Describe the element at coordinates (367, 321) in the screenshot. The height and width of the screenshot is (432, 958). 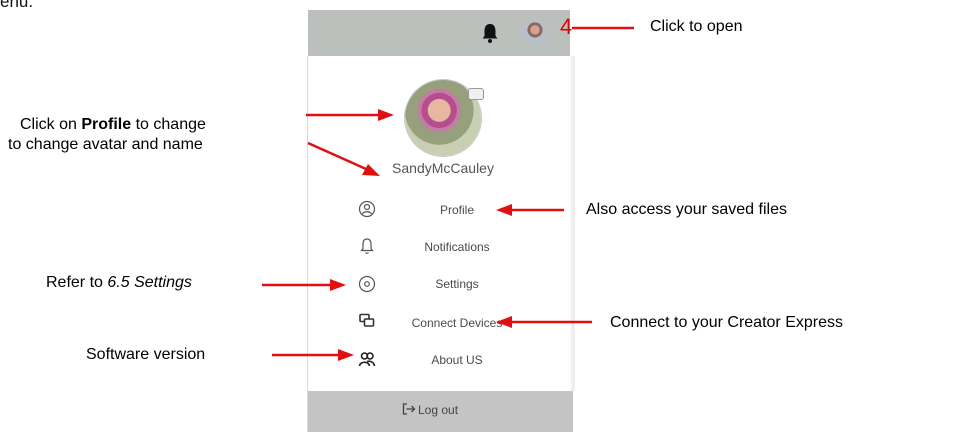
I see `connect-devices-icon` at that location.